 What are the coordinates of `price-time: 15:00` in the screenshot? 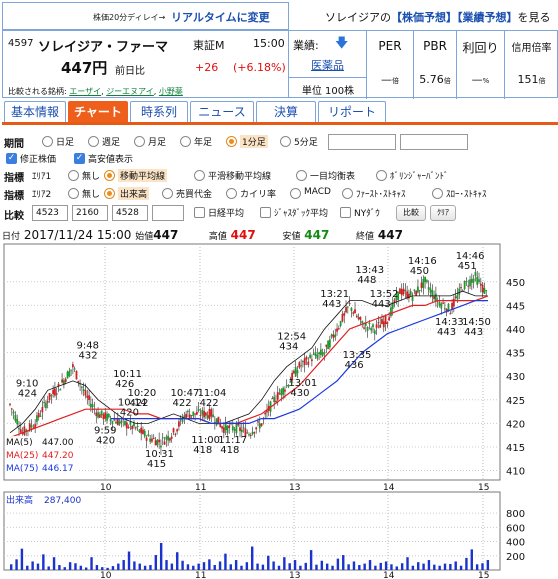 It's located at (269, 43).